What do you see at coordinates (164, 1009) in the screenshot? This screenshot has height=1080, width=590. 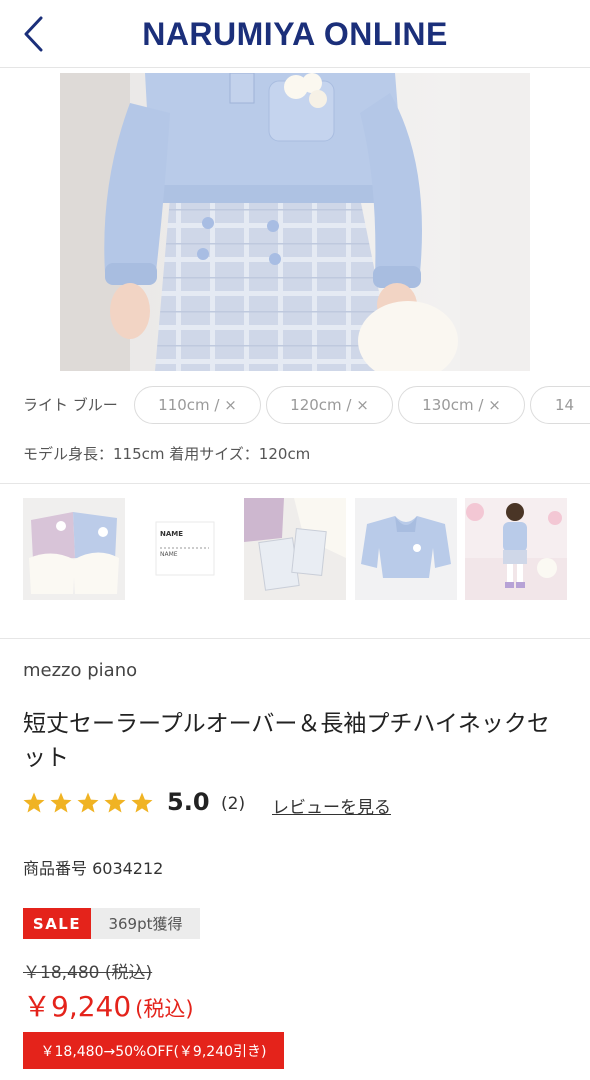 I see `sale-price-tax: (税込)` at bounding box center [164, 1009].